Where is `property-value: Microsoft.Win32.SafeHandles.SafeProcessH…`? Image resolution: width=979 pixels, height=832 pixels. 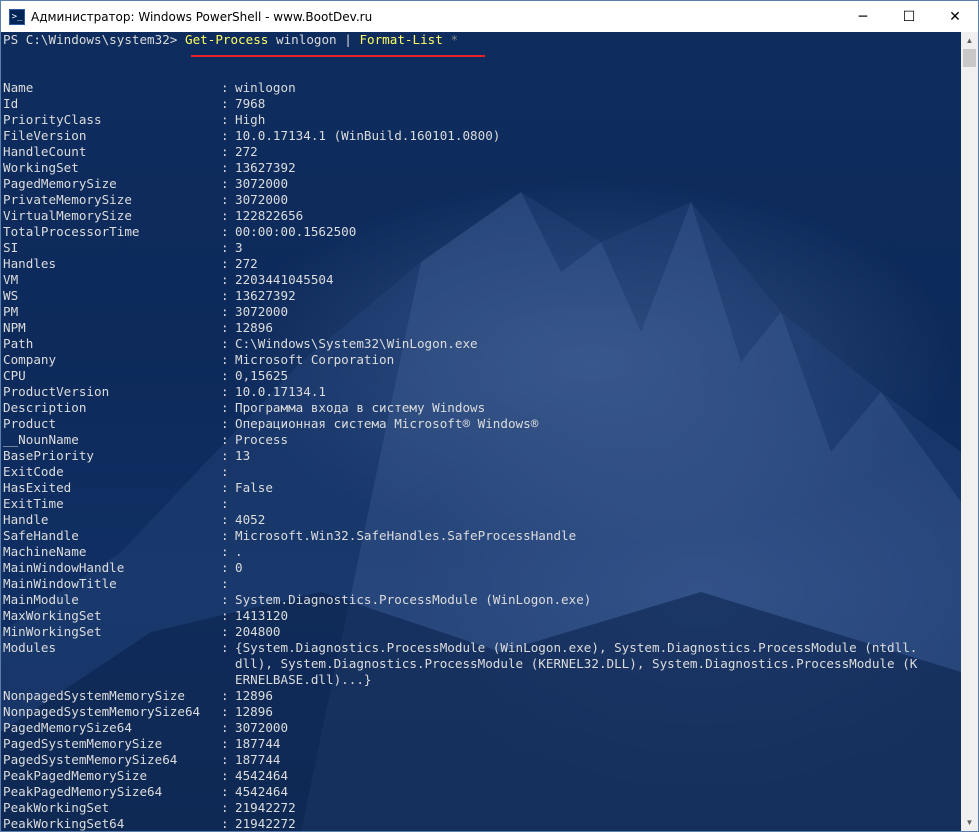
property-value: Microsoft.Win32.SafeHandles.SafeProcessH… is located at coordinates (406, 535).